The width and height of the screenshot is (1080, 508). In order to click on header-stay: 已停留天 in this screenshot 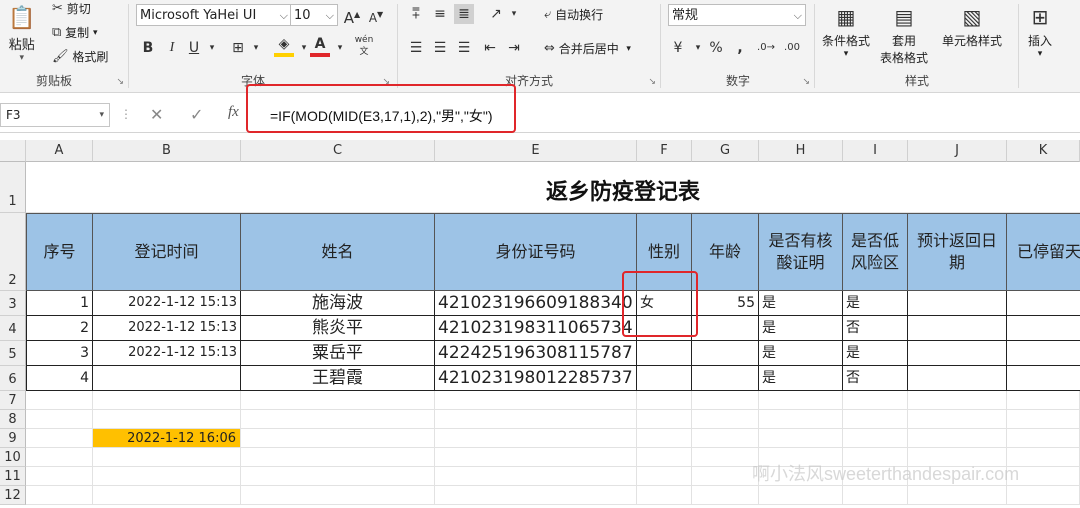, I will do `click(1043, 252)`.